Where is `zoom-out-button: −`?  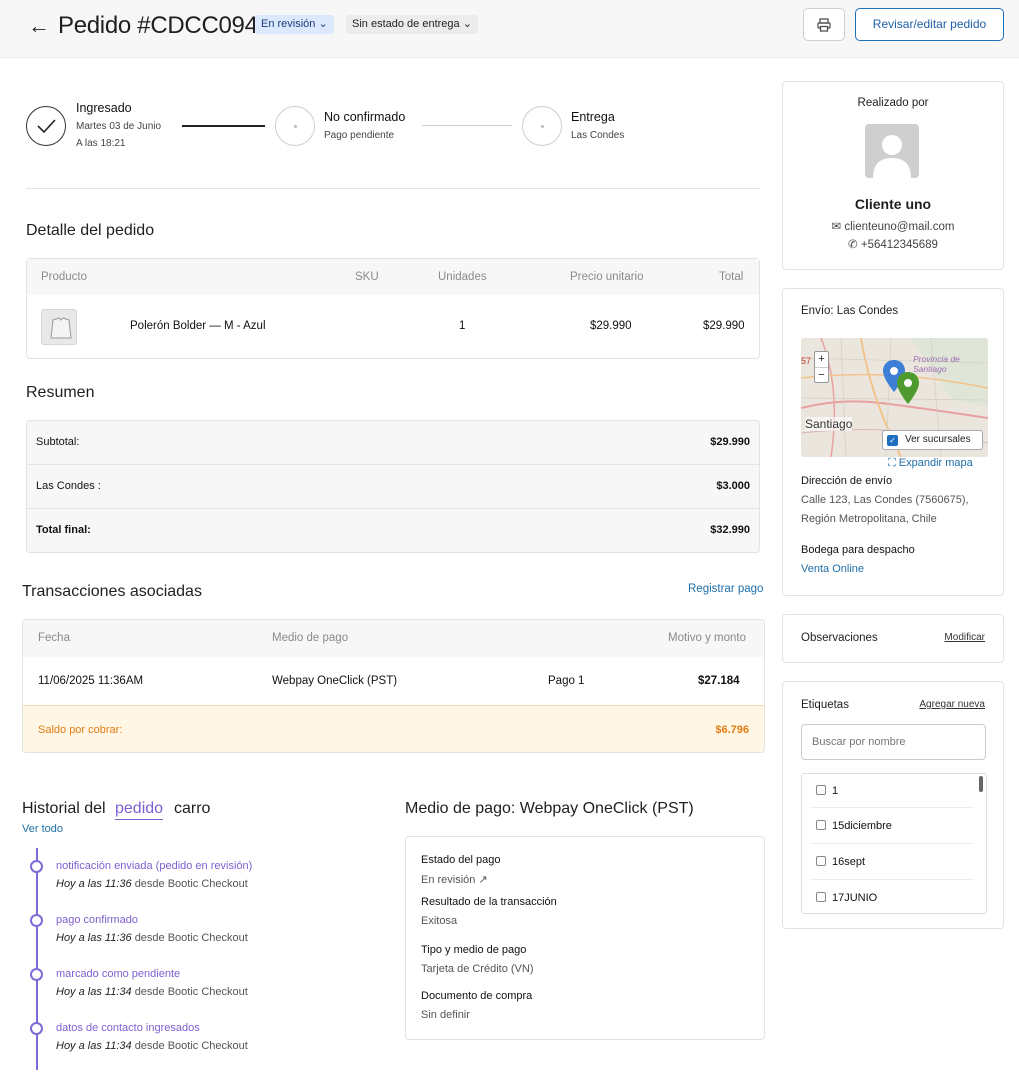 zoom-out-button: − is located at coordinates (821, 375).